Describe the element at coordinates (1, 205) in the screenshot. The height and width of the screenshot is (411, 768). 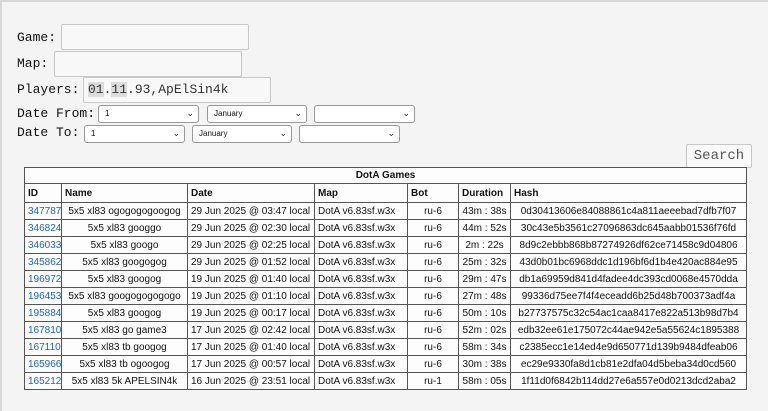
I see `left-border` at that location.